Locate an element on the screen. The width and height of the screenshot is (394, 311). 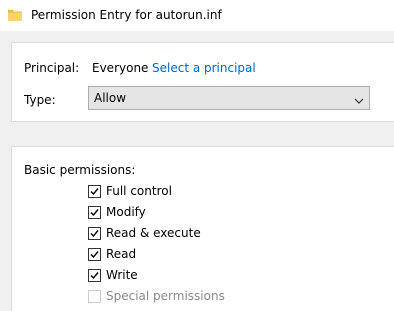
principal-label: Principal: is located at coordinates (52, 68).